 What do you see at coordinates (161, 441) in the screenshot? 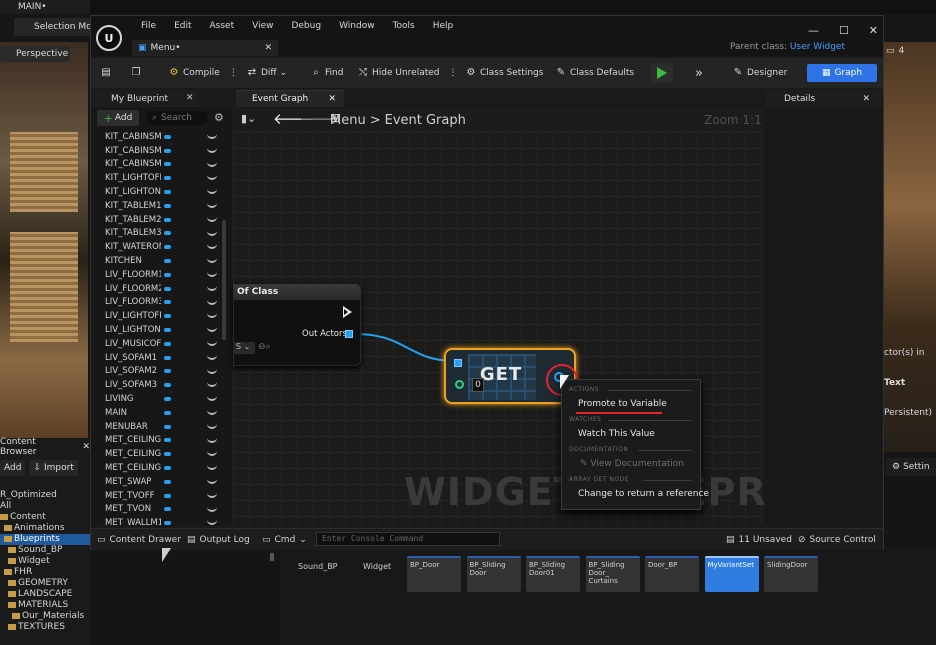
I see `variable-row: MET_CEILING` at bounding box center [161, 441].